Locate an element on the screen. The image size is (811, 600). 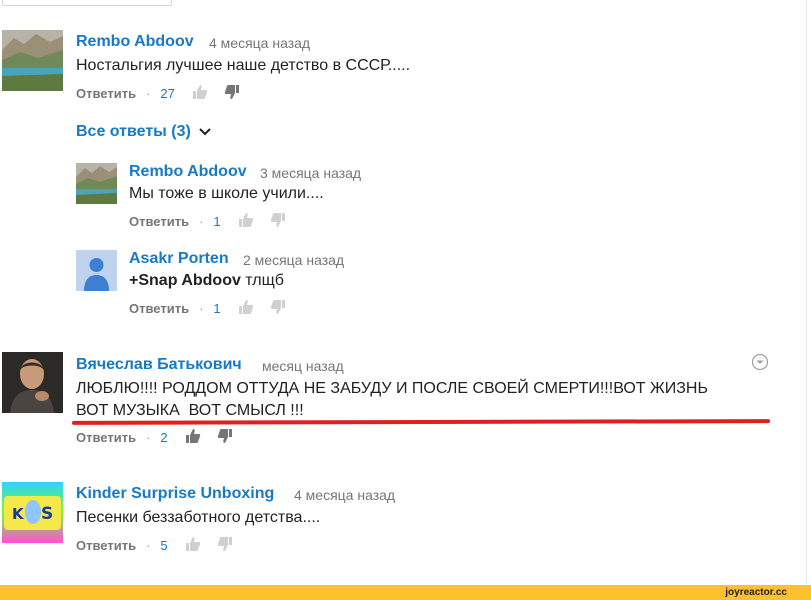
sort-dropdown-box is located at coordinates (87, 3).